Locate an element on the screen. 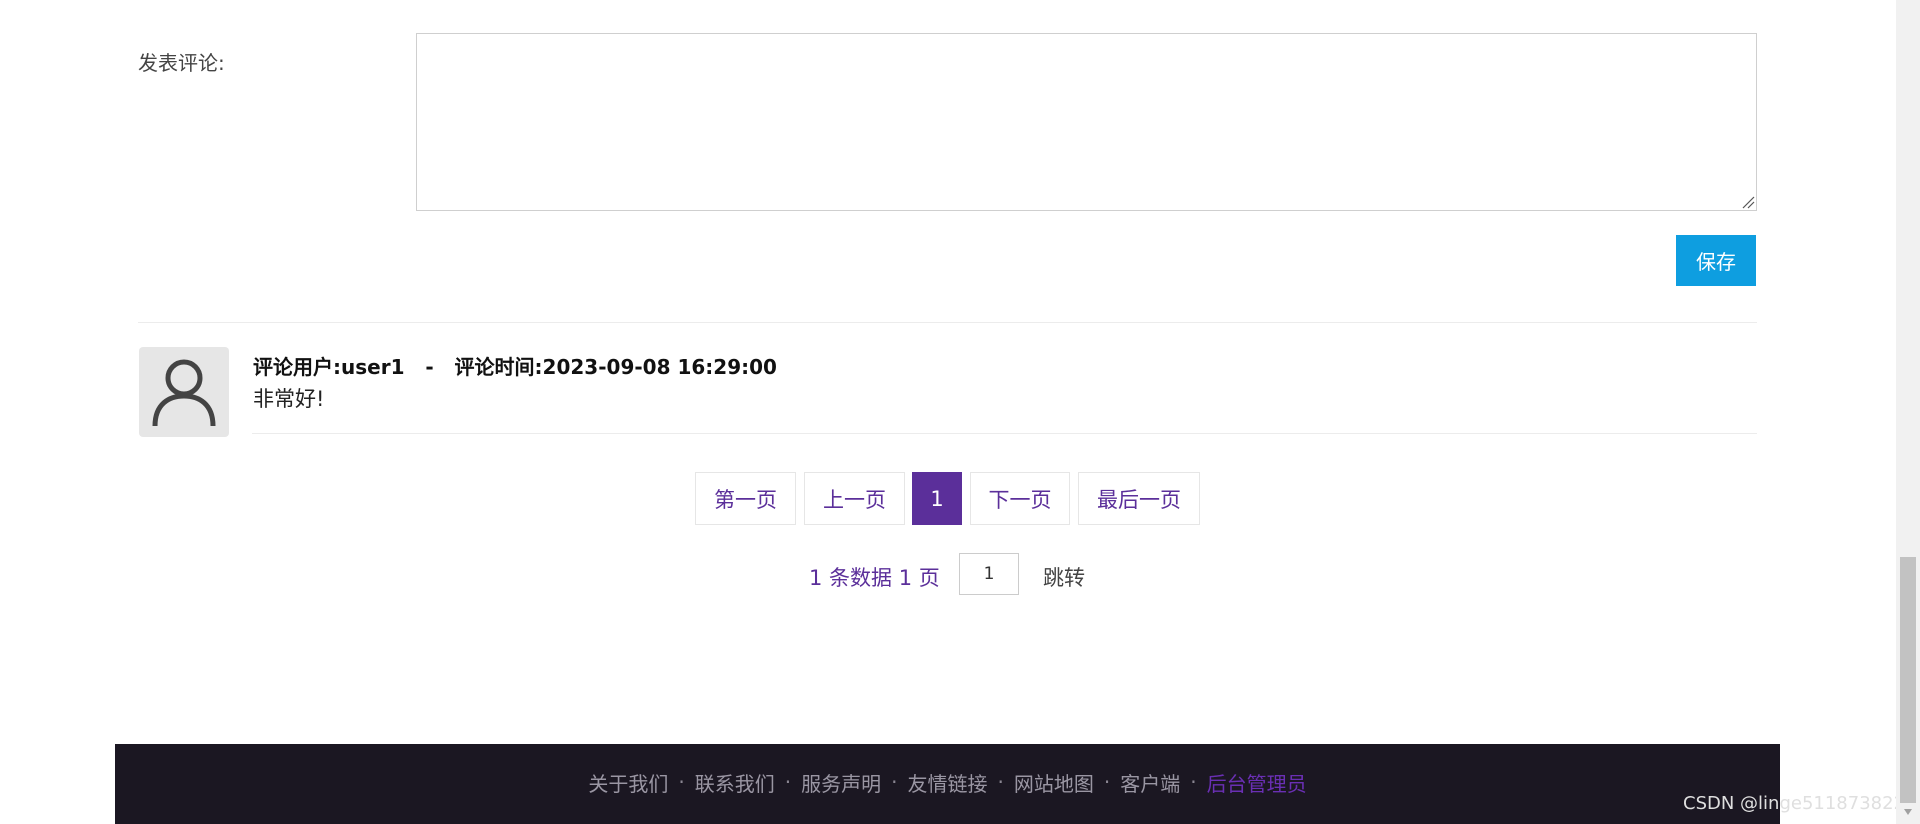 This screenshot has height=824, width=1920. page-summary: 1 条数据 1 页 is located at coordinates (874, 578).